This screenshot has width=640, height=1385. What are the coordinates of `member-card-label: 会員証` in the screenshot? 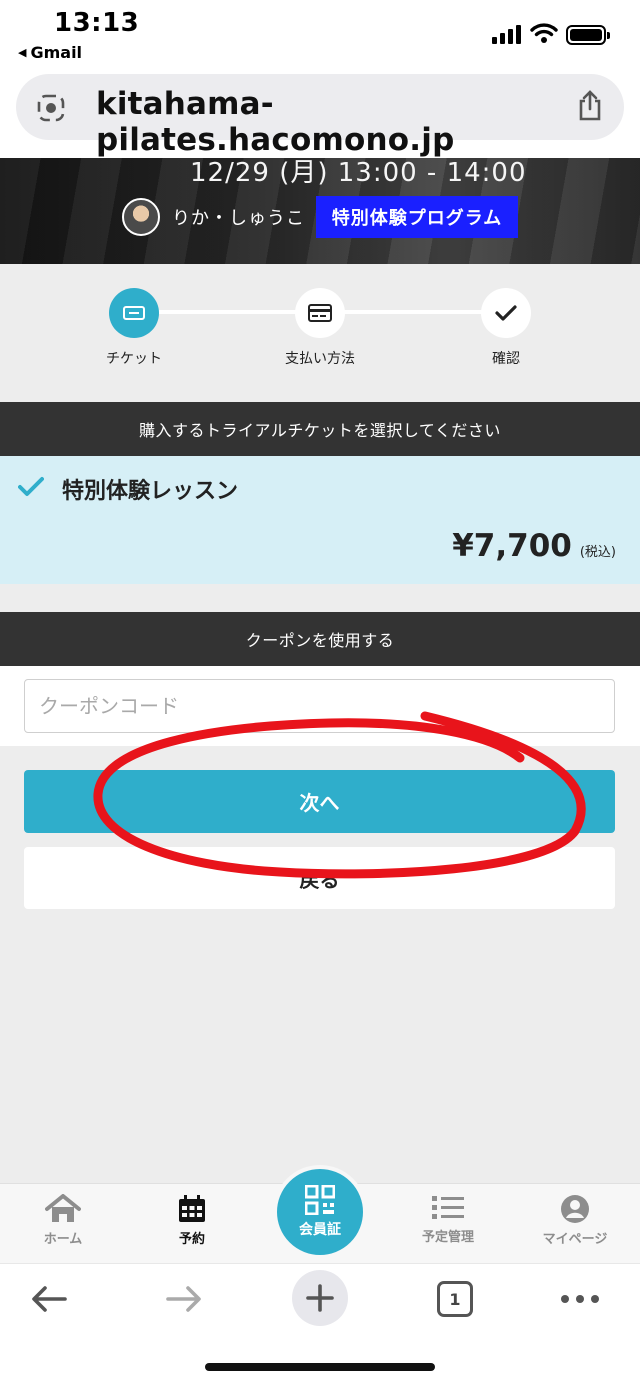 It's located at (320, 1230).